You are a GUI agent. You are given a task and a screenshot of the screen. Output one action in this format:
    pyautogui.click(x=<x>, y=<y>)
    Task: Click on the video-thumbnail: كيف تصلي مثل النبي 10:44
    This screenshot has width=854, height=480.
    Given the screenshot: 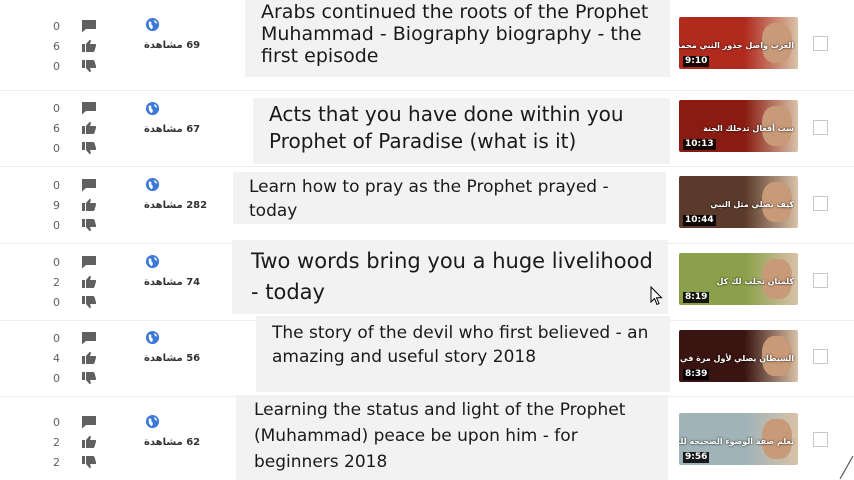 What is the action you would take?
    pyautogui.click(x=738, y=202)
    